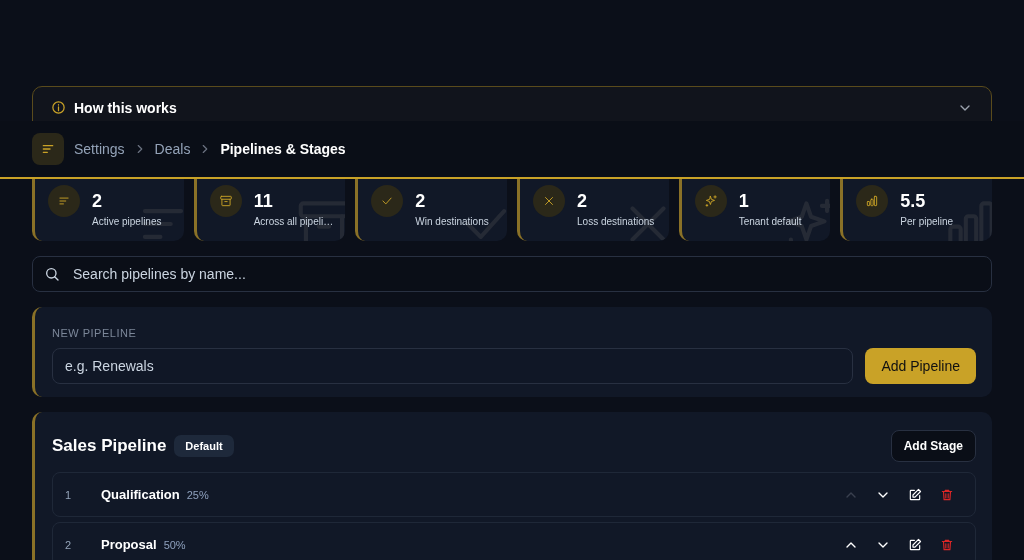  What do you see at coordinates (198, 494) in the screenshot?
I see `stage-probability: 25%` at bounding box center [198, 494].